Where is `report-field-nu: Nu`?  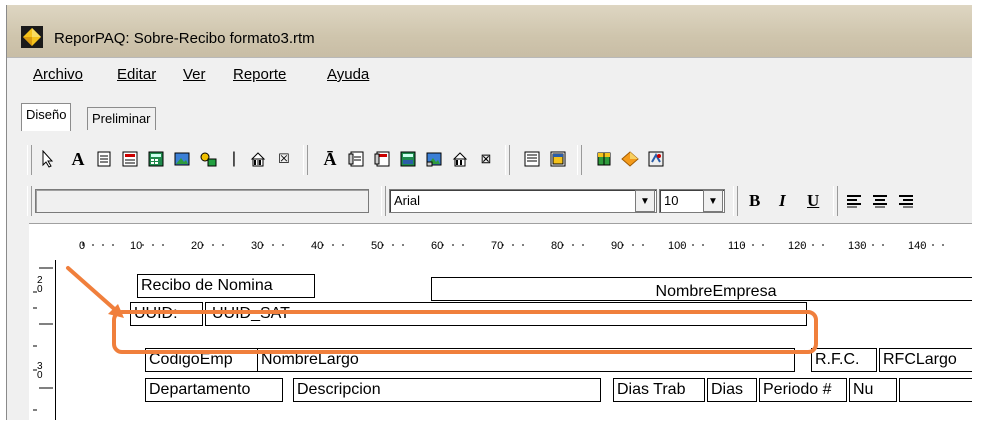
report-field-nu: Nu is located at coordinates (873, 390).